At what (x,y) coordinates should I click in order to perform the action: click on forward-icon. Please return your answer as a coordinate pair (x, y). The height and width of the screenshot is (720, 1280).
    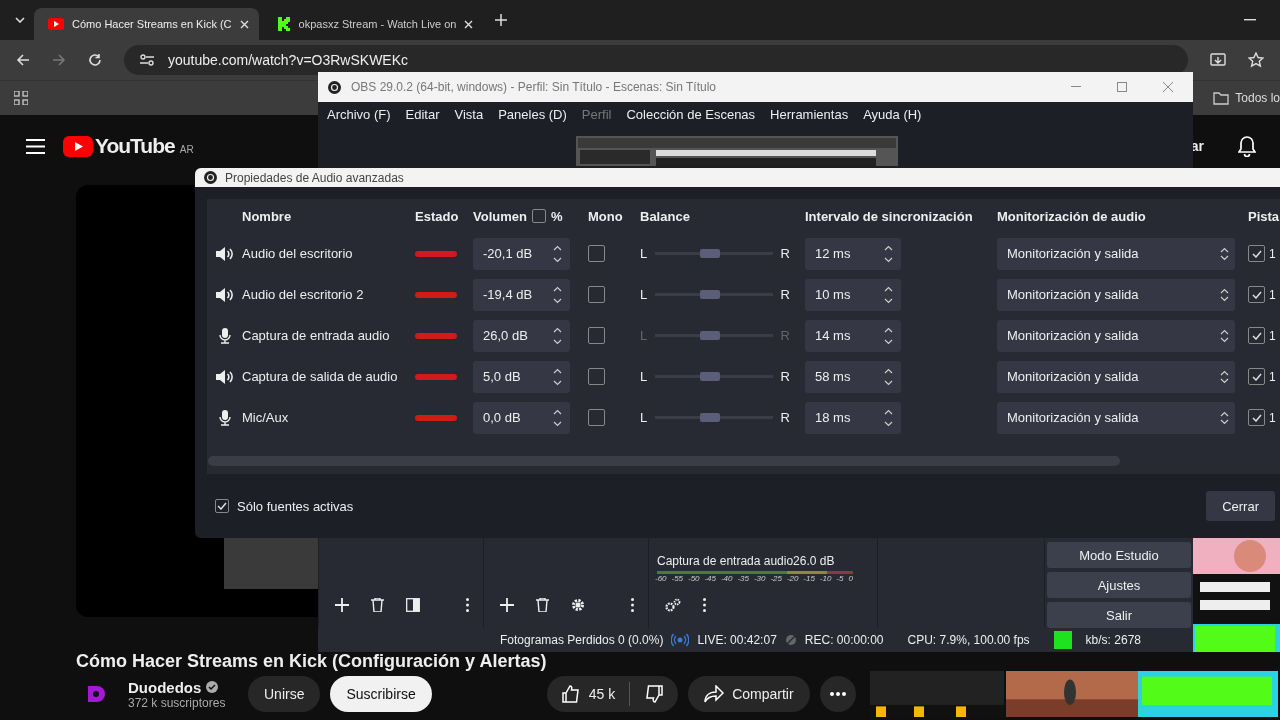
    Looking at the image, I should click on (59, 60).